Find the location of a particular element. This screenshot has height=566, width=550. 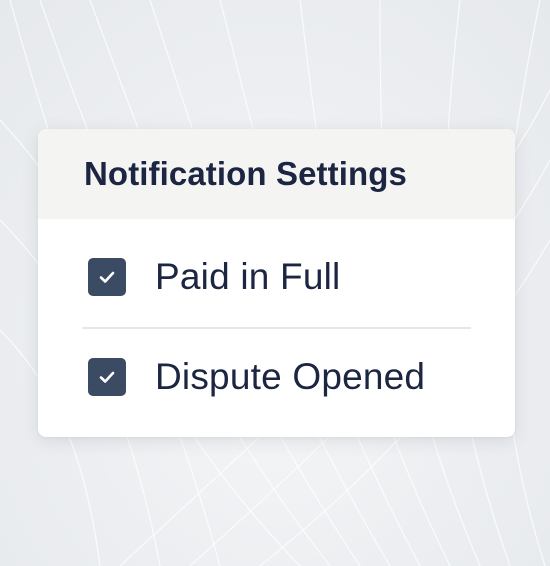

paid-in-full-checkbox is located at coordinates (107, 277).